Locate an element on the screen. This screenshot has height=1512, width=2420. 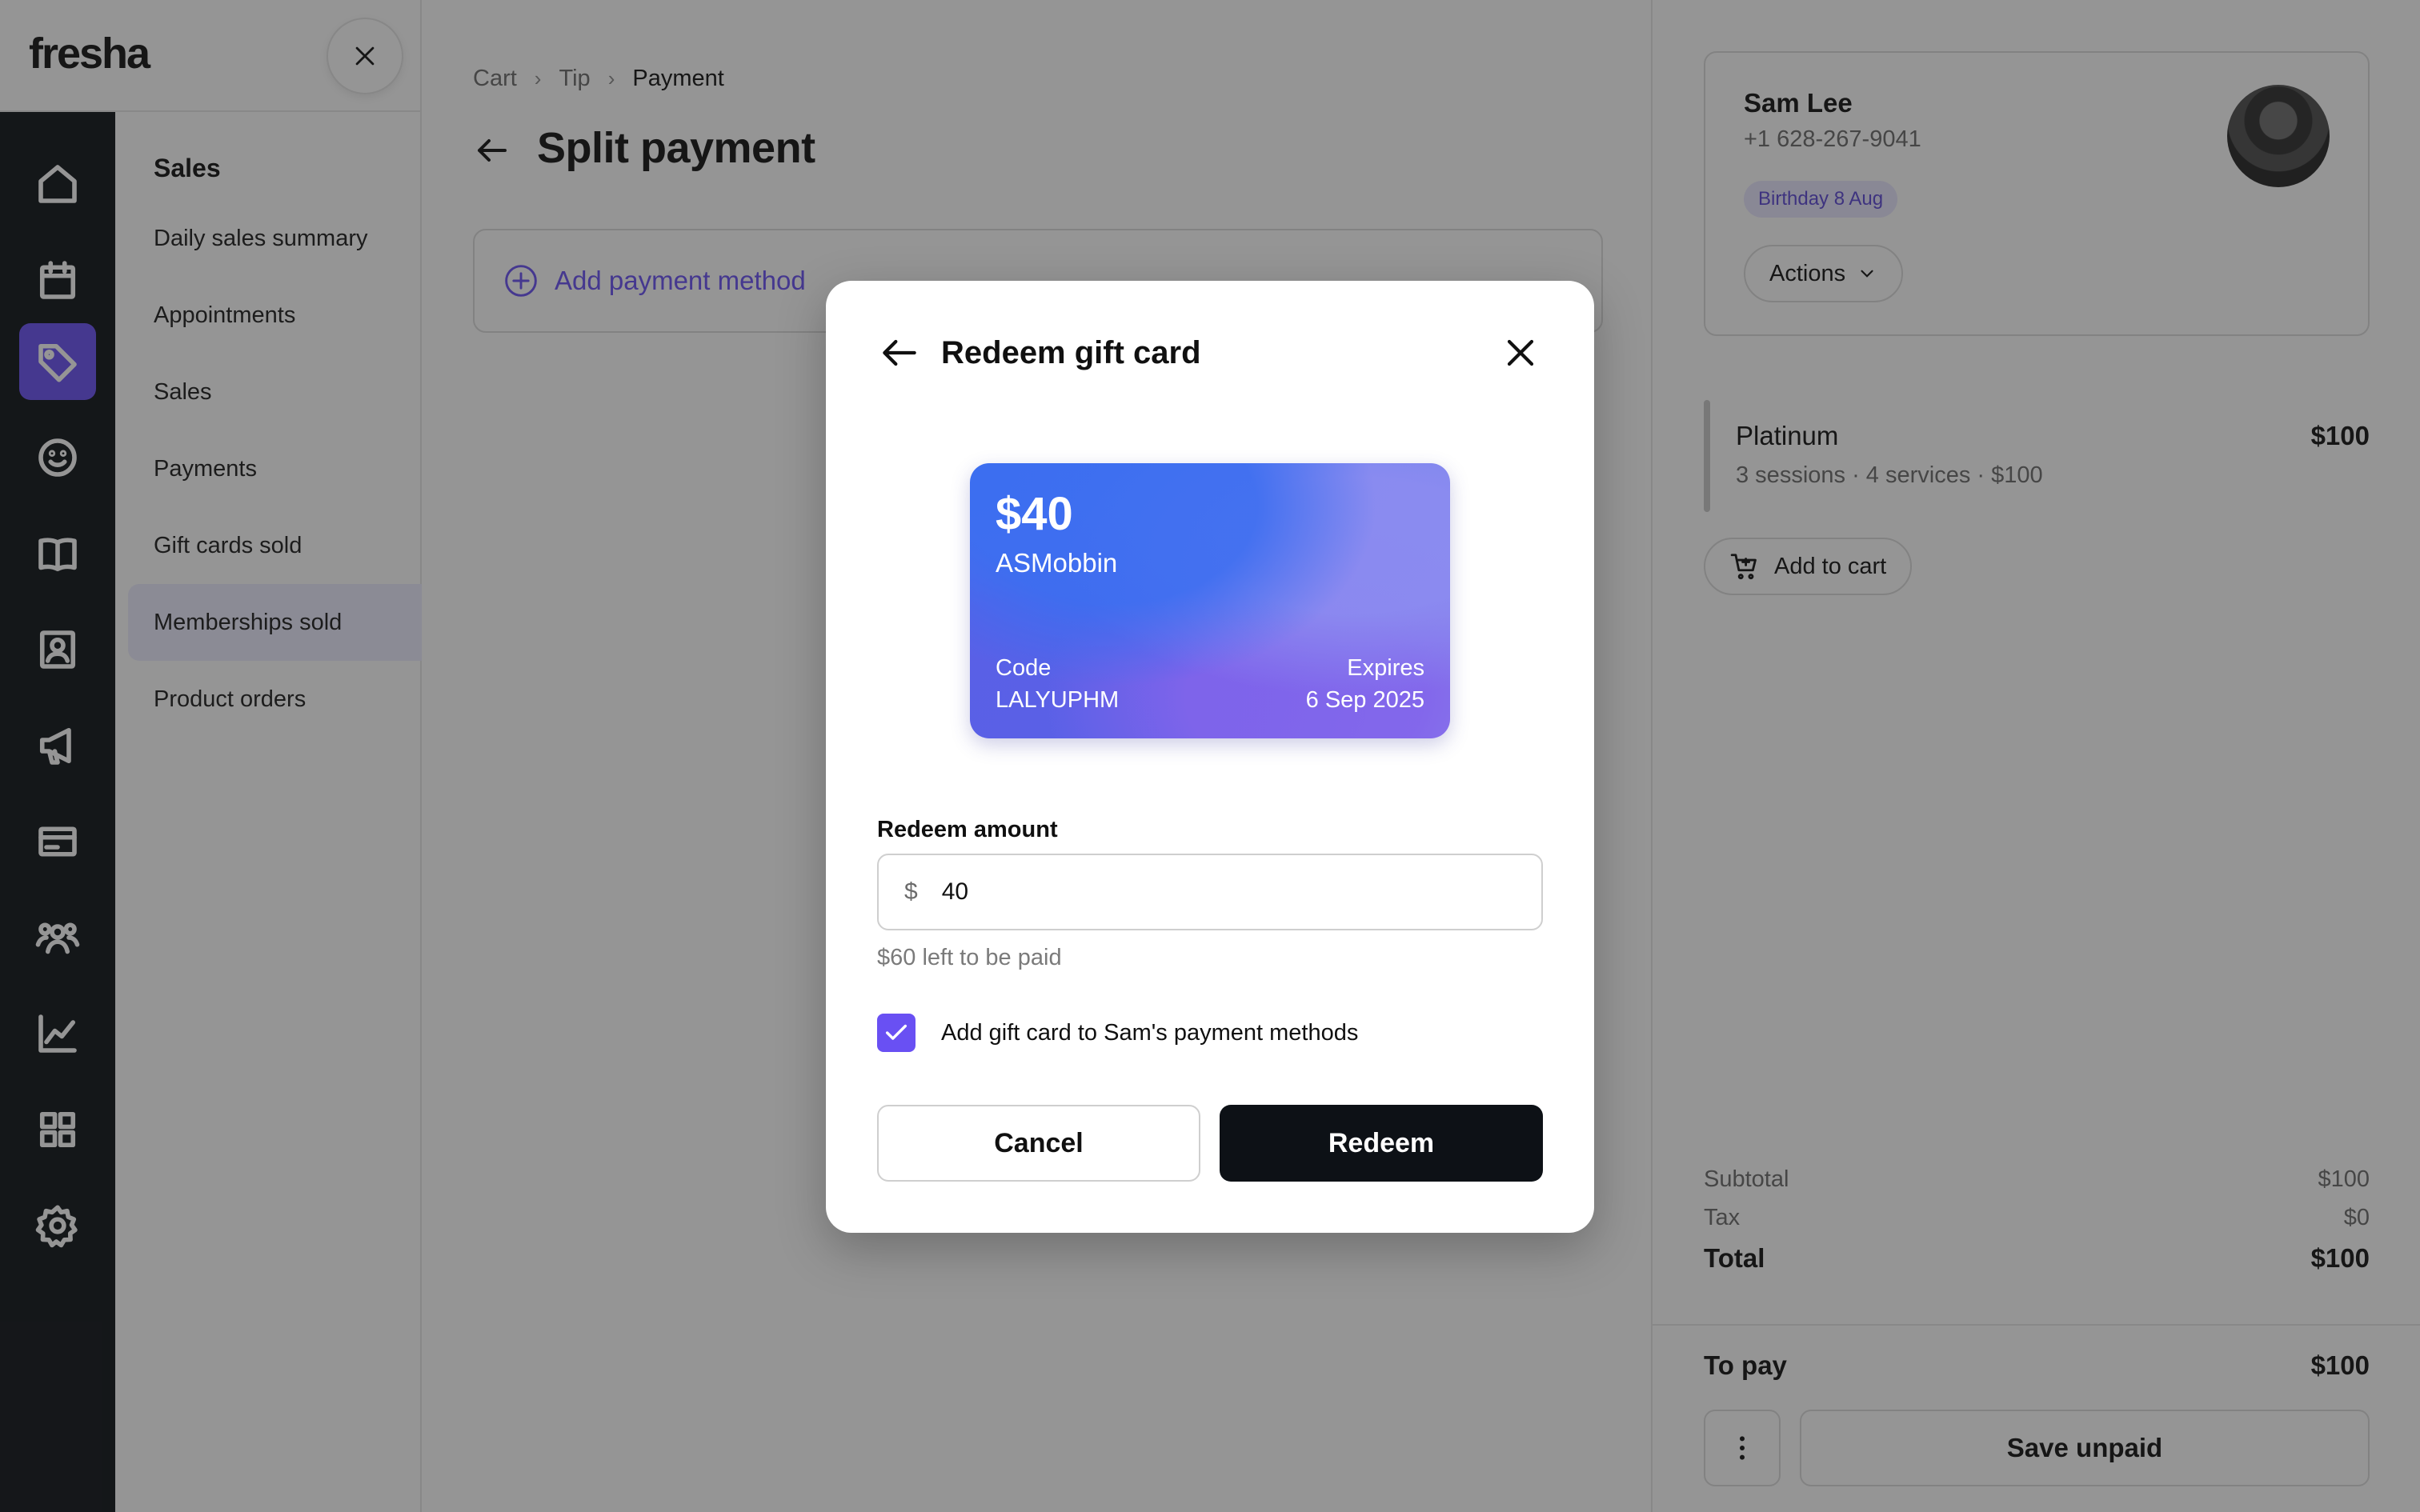
currency-prefix: $ is located at coordinates (911, 891).